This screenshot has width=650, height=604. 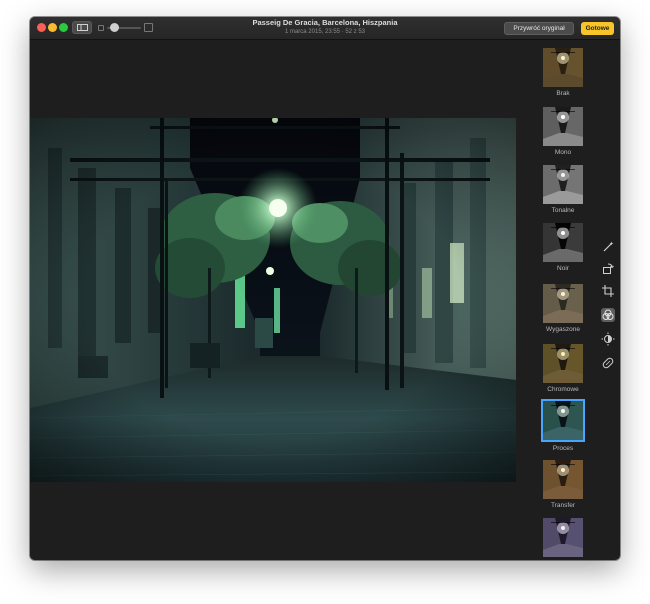 I want to click on filter-wygaszone: Wygaszone, so click(x=563, y=308).